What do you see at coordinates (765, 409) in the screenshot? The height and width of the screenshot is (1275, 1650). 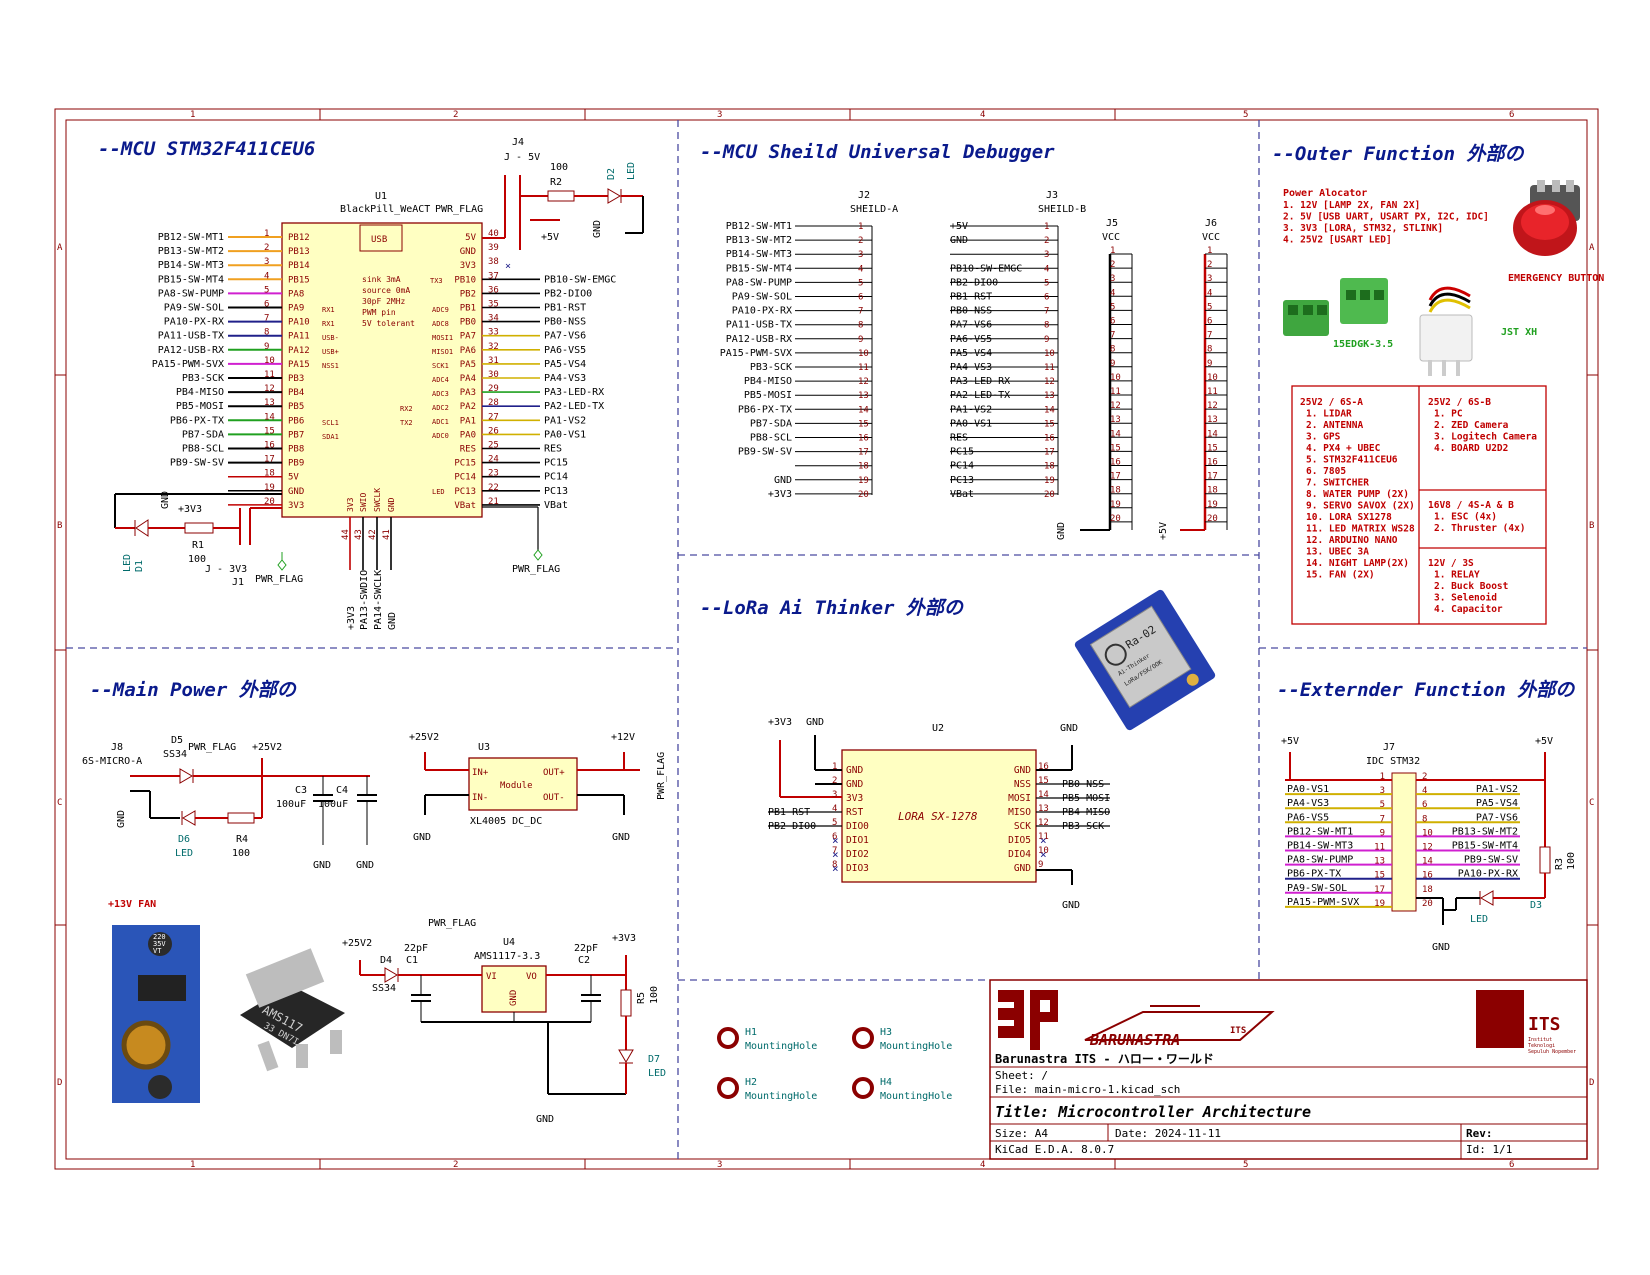 I see `j2-net-label: PB6-PX-TX` at bounding box center [765, 409].